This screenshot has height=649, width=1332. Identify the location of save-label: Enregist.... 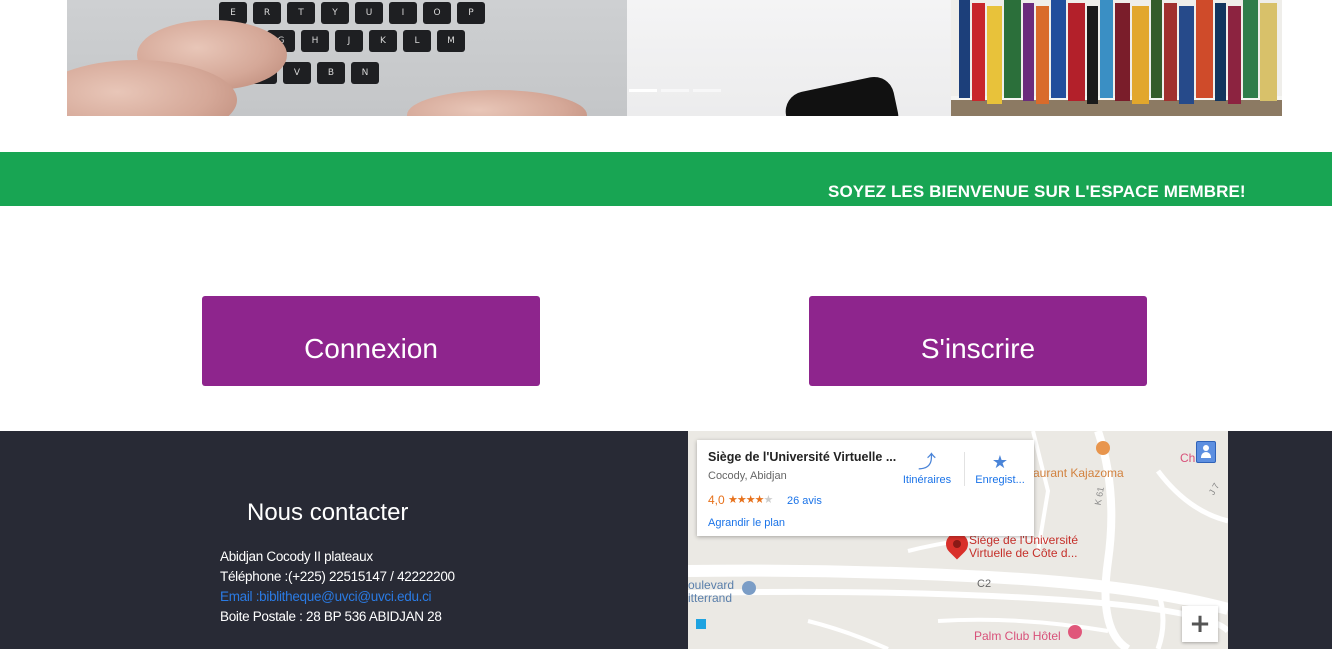
(1000, 480).